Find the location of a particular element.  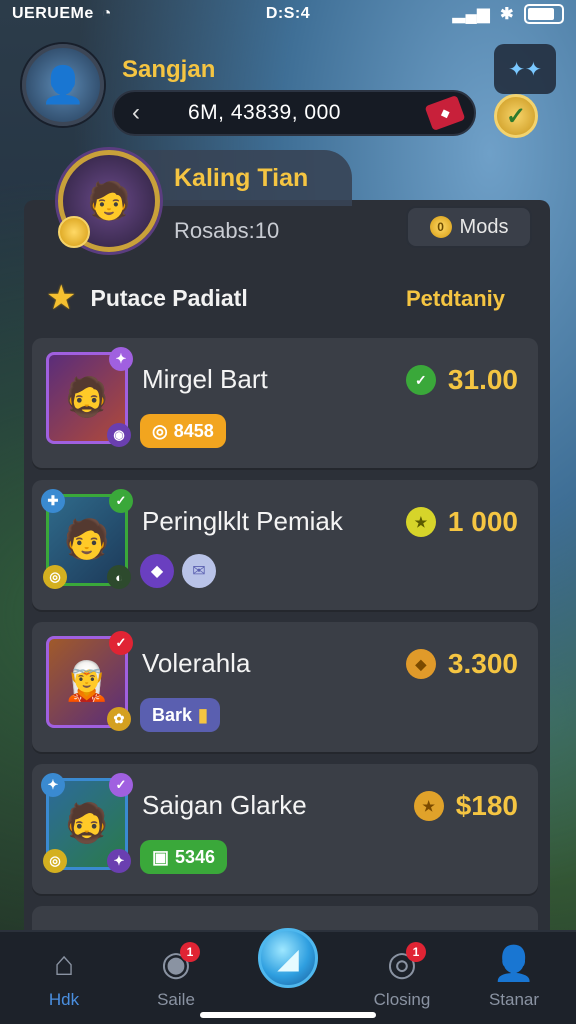

nav-item-profile: 👤 Stanar is located at coordinates (514, 976).